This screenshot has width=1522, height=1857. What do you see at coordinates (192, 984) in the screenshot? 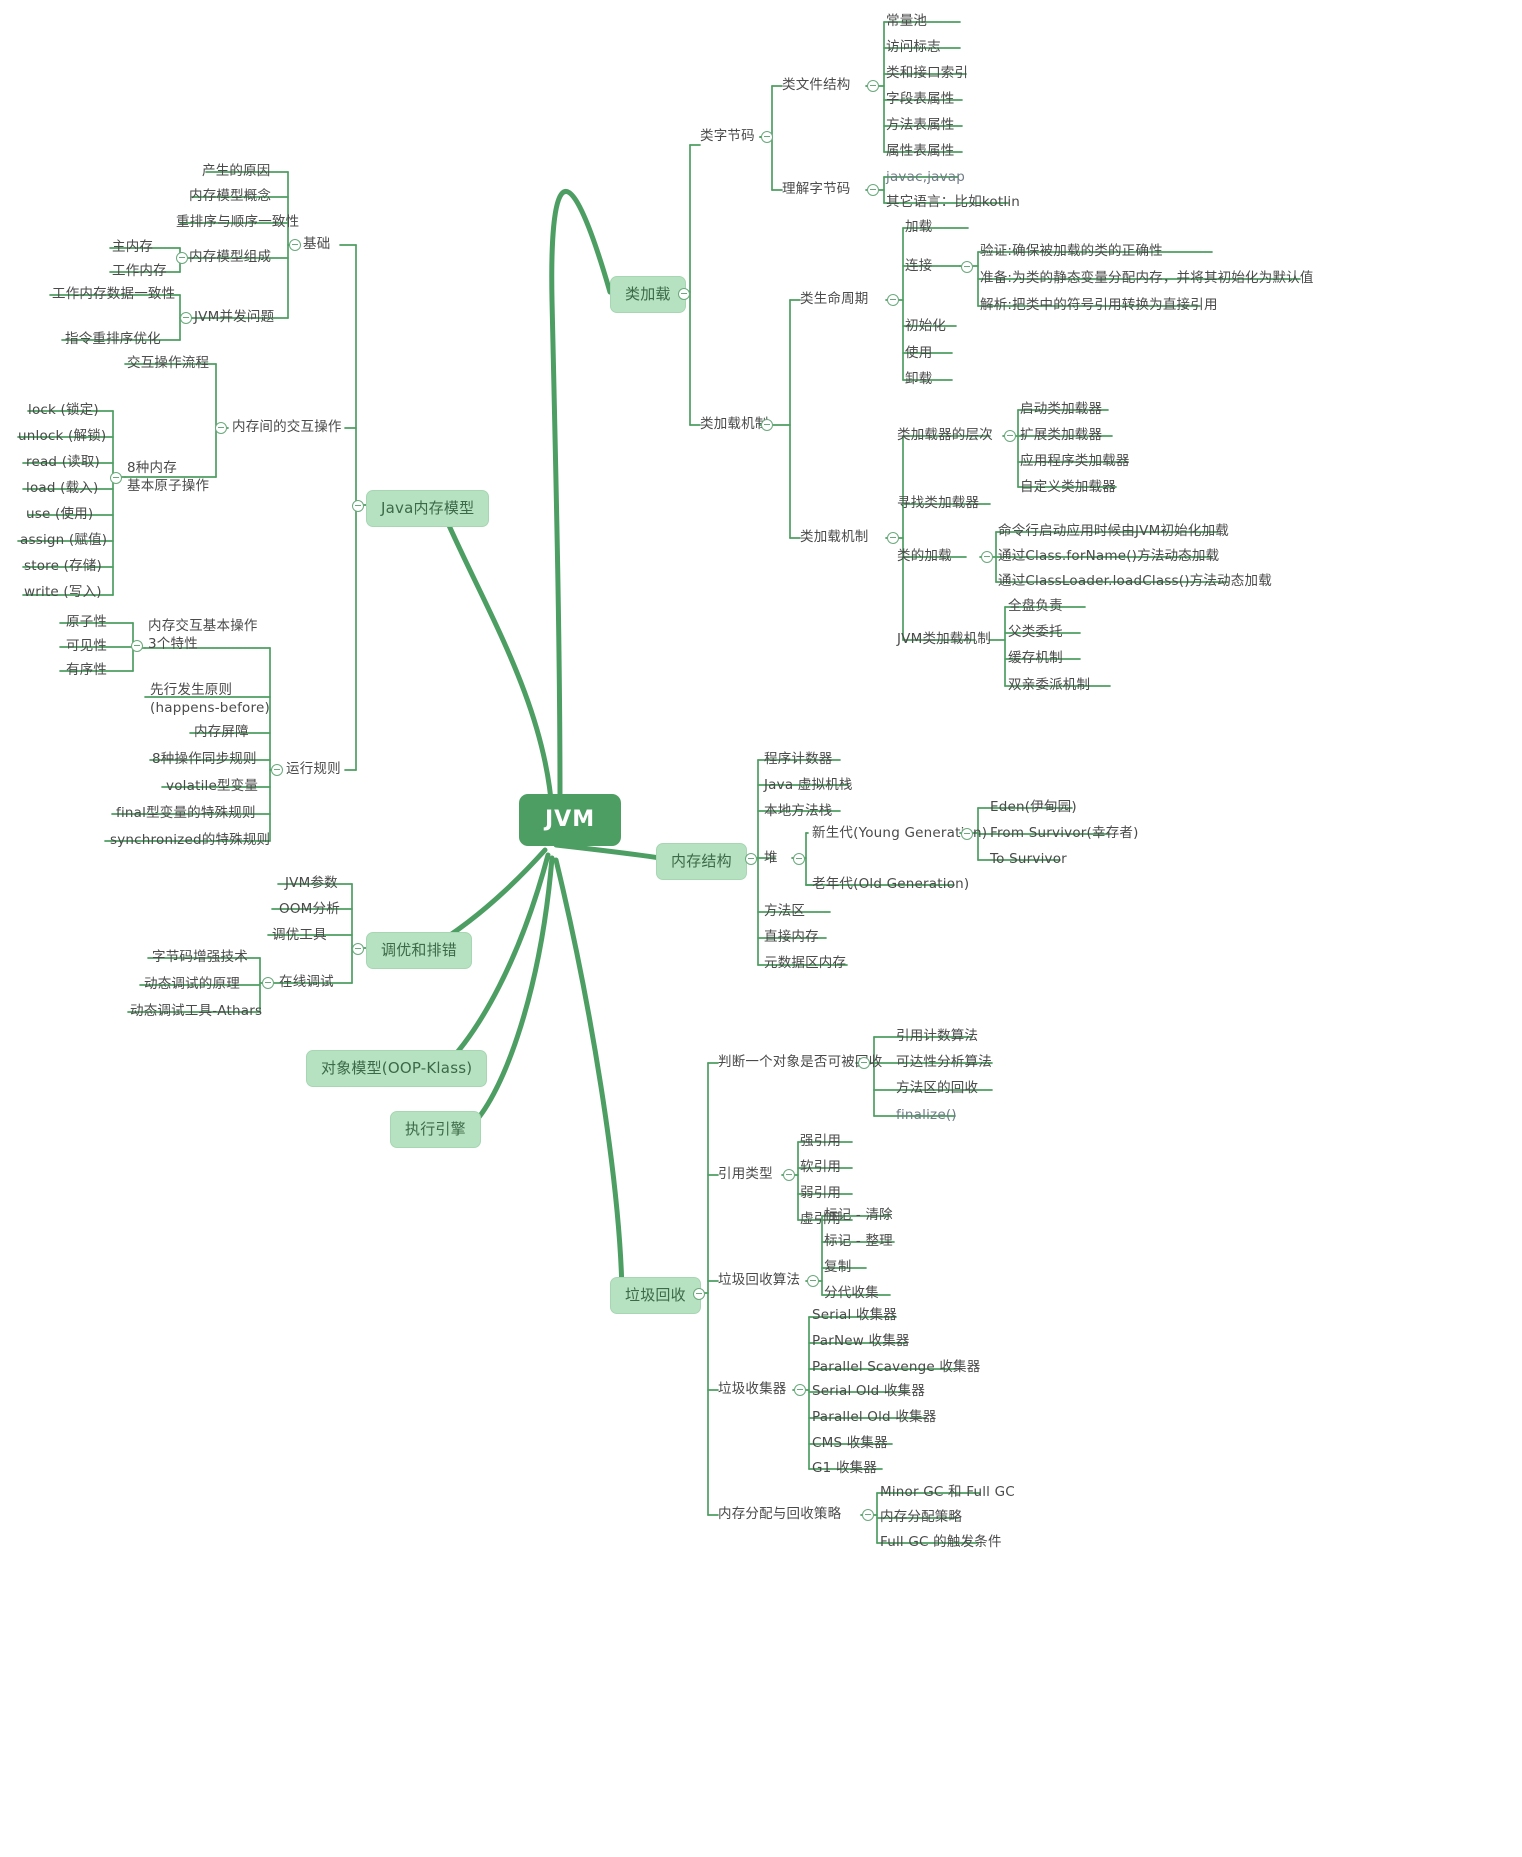
I see `leaf-dynamic-debug-principle: 动态调试的原理` at bounding box center [192, 984].